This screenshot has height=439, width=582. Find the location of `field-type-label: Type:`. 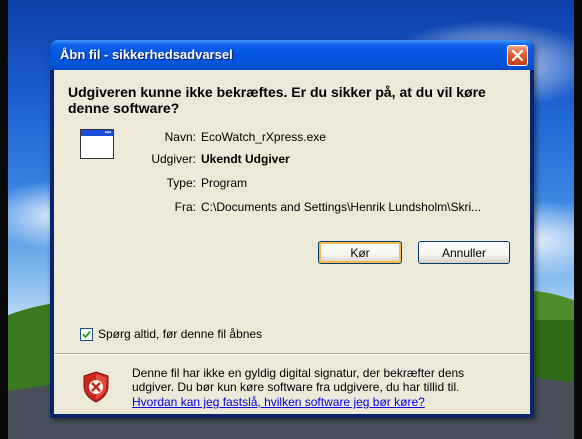

field-type-label: Type: is located at coordinates (181, 183).